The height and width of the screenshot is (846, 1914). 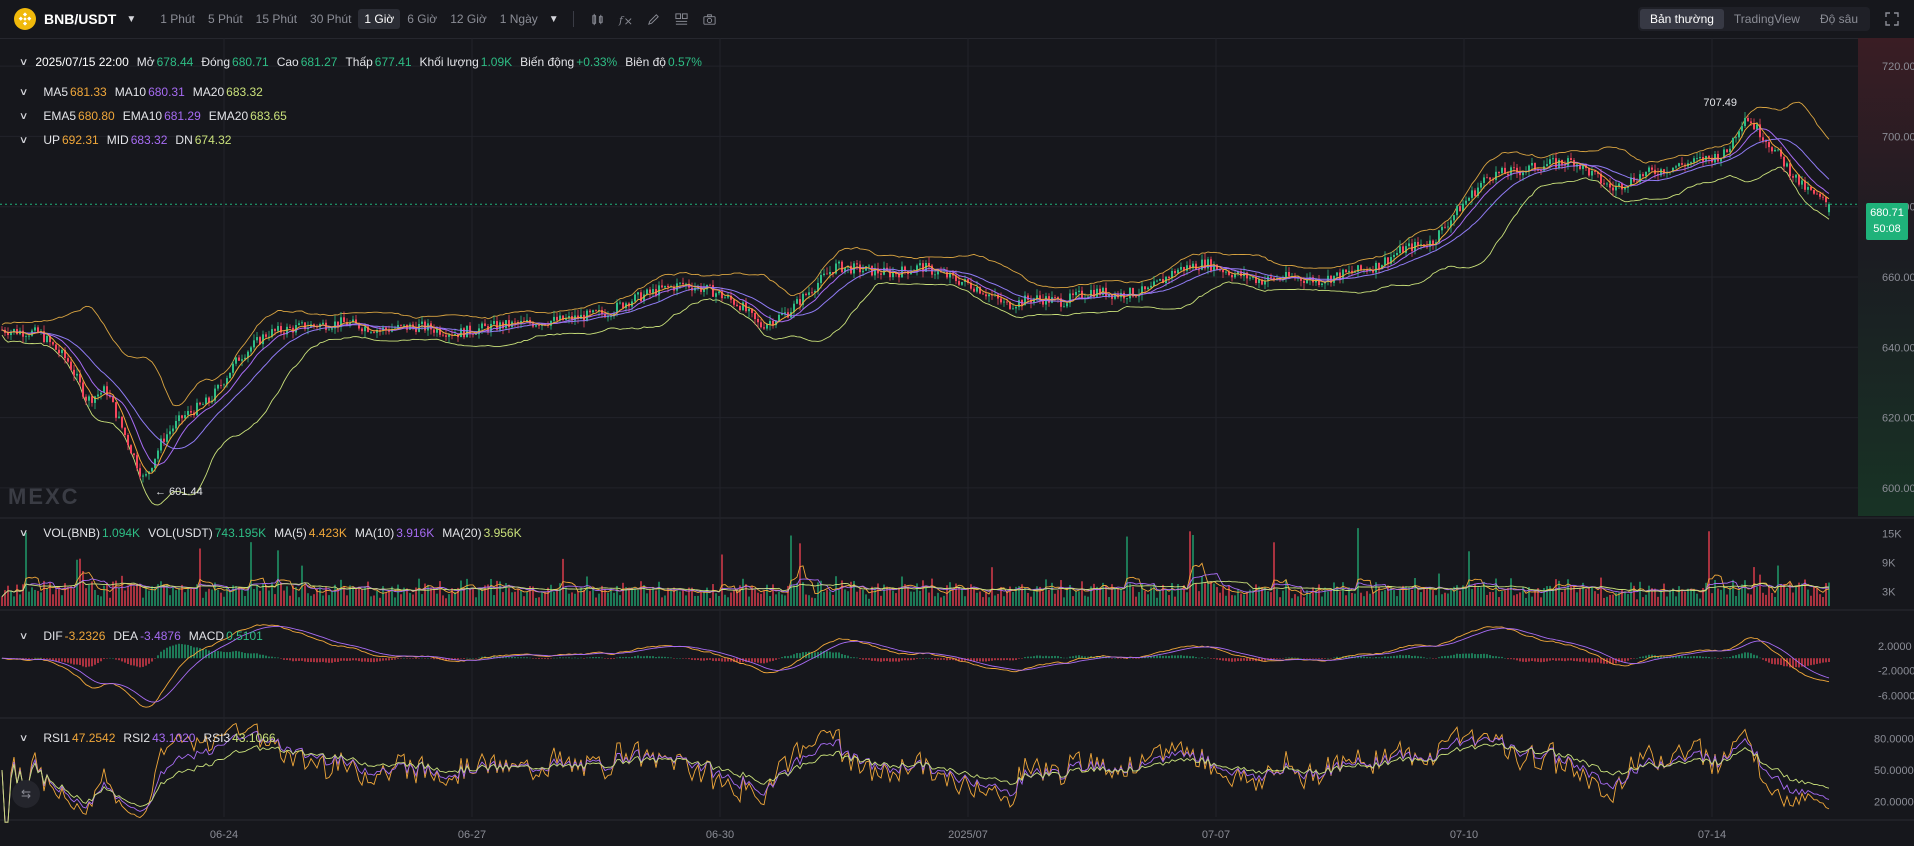 I want to click on mexc-watermark: MEXC, so click(x=44, y=496).